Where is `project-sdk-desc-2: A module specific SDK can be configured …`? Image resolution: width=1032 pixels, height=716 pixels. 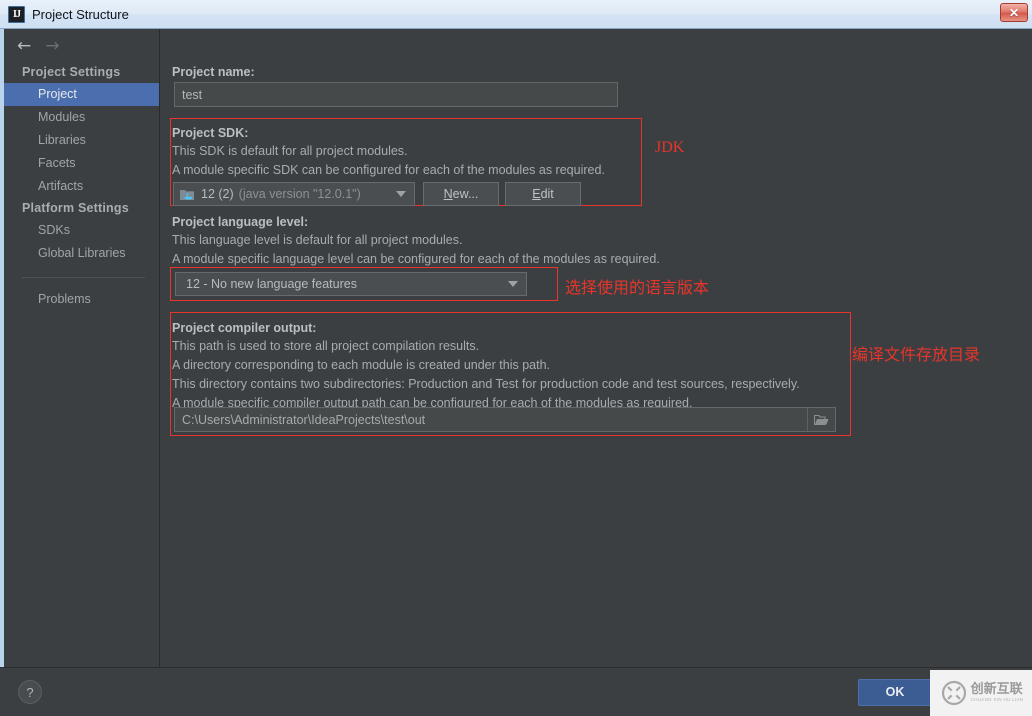 project-sdk-desc-2: A module specific SDK can be configured … is located at coordinates (388, 170).